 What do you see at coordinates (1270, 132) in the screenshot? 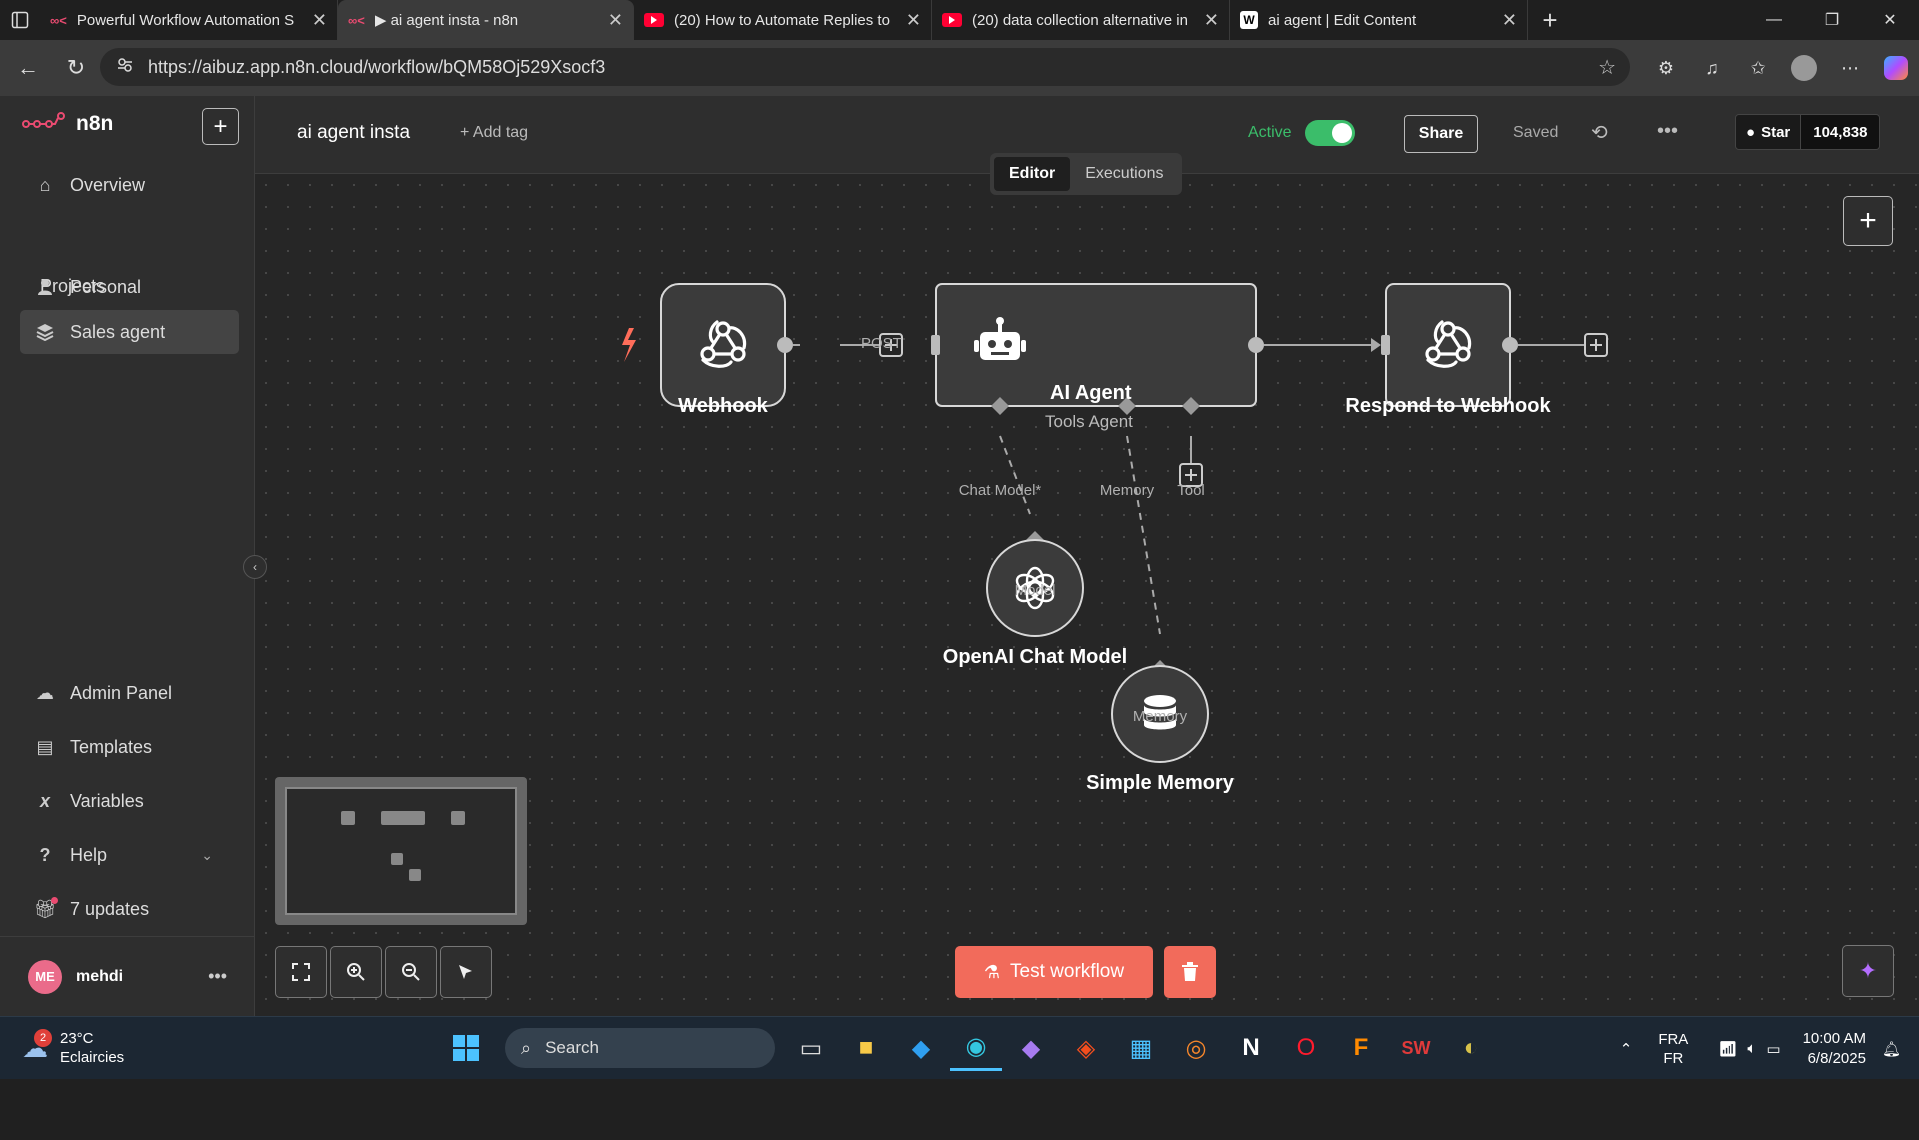
I see `active-label: Active` at bounding box center [1270, 132].